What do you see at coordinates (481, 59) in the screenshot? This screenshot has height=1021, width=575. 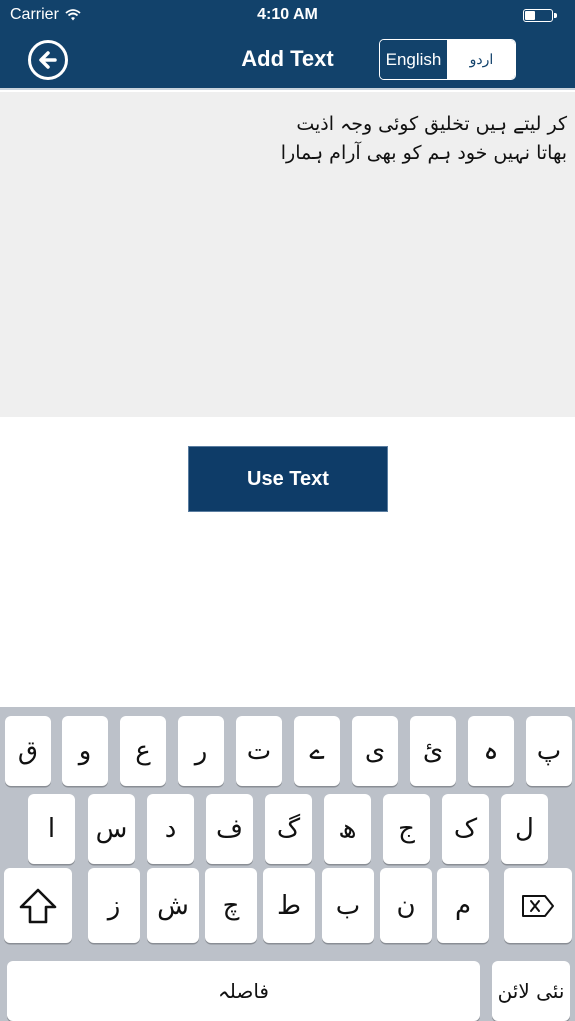 I see `language-option-urdu: اردو` at bounding box center [481, 59].